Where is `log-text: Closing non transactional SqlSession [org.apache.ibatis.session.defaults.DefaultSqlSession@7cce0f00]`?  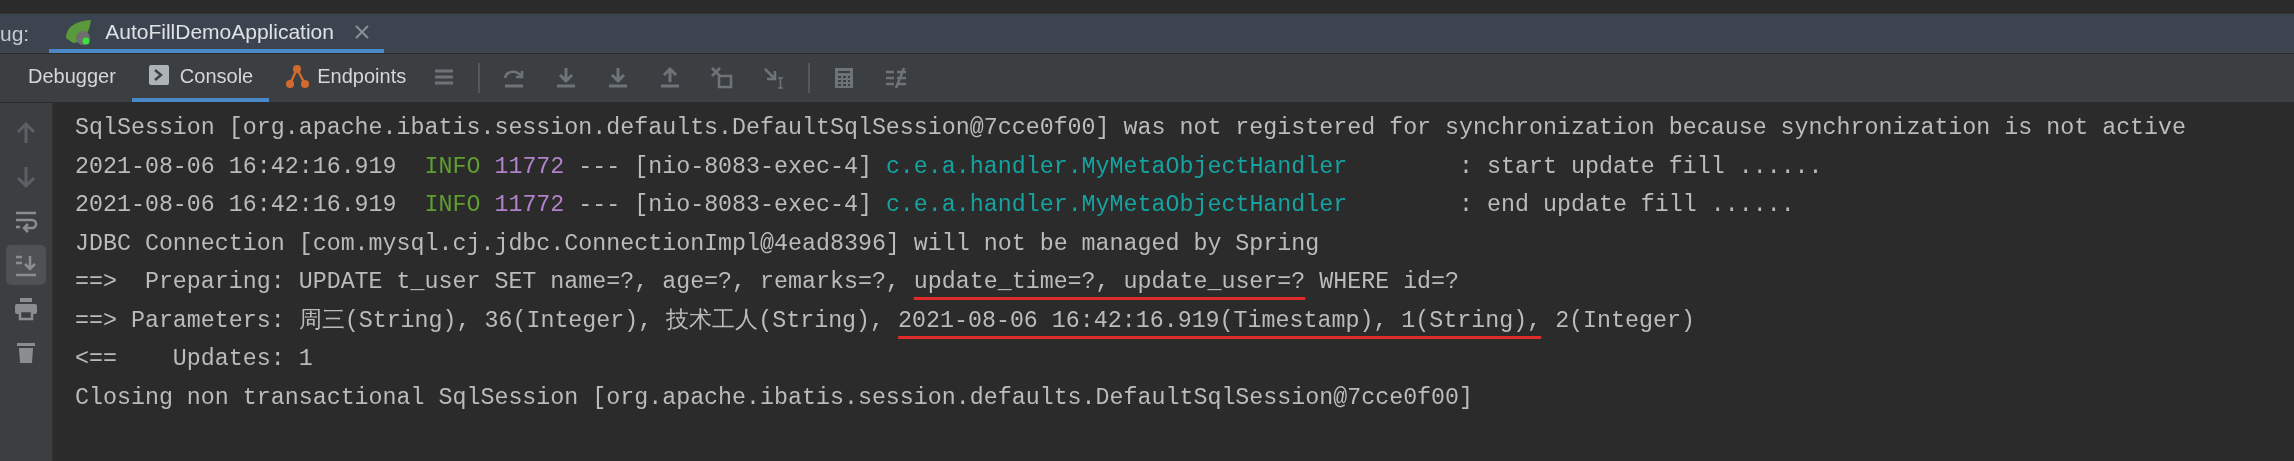 log-text: Closing non transactional SqlSession [org.apache.ibatis.session.defaults.DefaultSqlSession@7cce0f00] is located at coordinates (774, 398).